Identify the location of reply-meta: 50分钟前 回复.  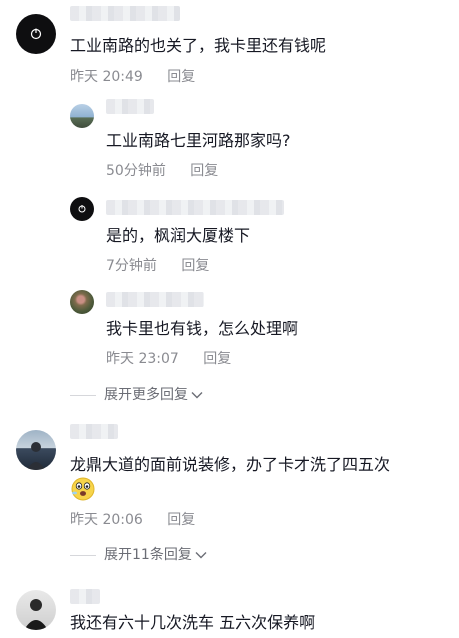
(162, 171).